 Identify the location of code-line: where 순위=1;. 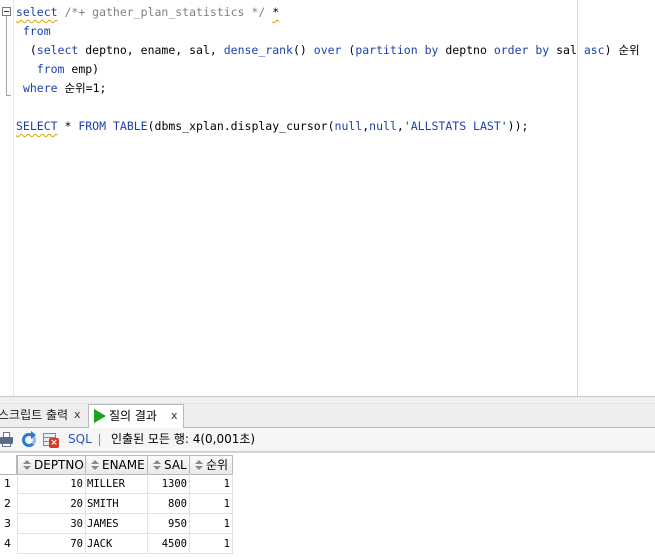
(61, 88).